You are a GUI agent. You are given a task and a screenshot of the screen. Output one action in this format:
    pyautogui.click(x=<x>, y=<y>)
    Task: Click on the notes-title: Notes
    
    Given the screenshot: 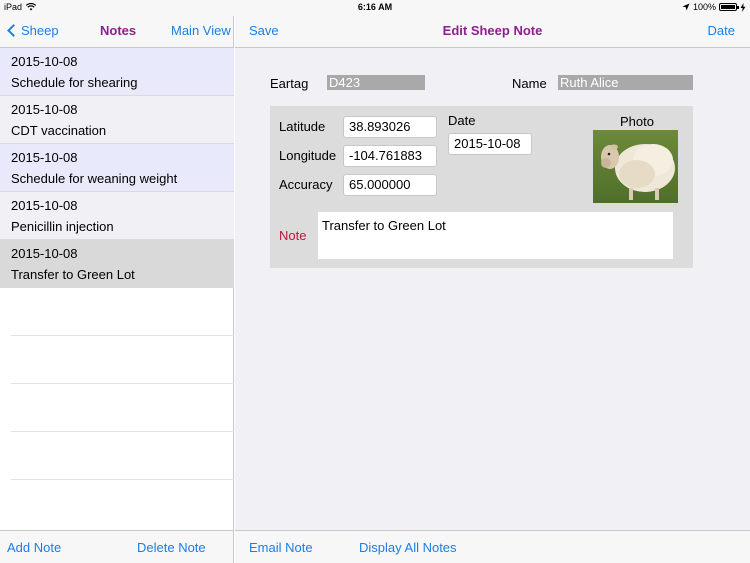 What is the action you would take?
    pyautogui.click(x=118, y=30)
    